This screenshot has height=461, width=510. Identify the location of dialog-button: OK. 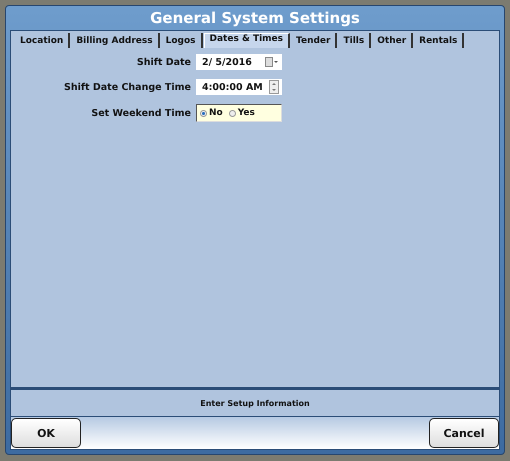
(46, 433).